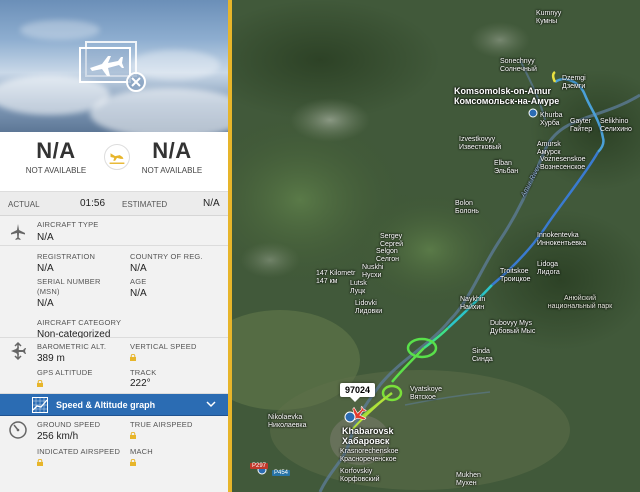  Describe the element at coordinates (65, 372) in the screenshot. I see `gps-alt-label: GPS ALTITUDE` at that location.